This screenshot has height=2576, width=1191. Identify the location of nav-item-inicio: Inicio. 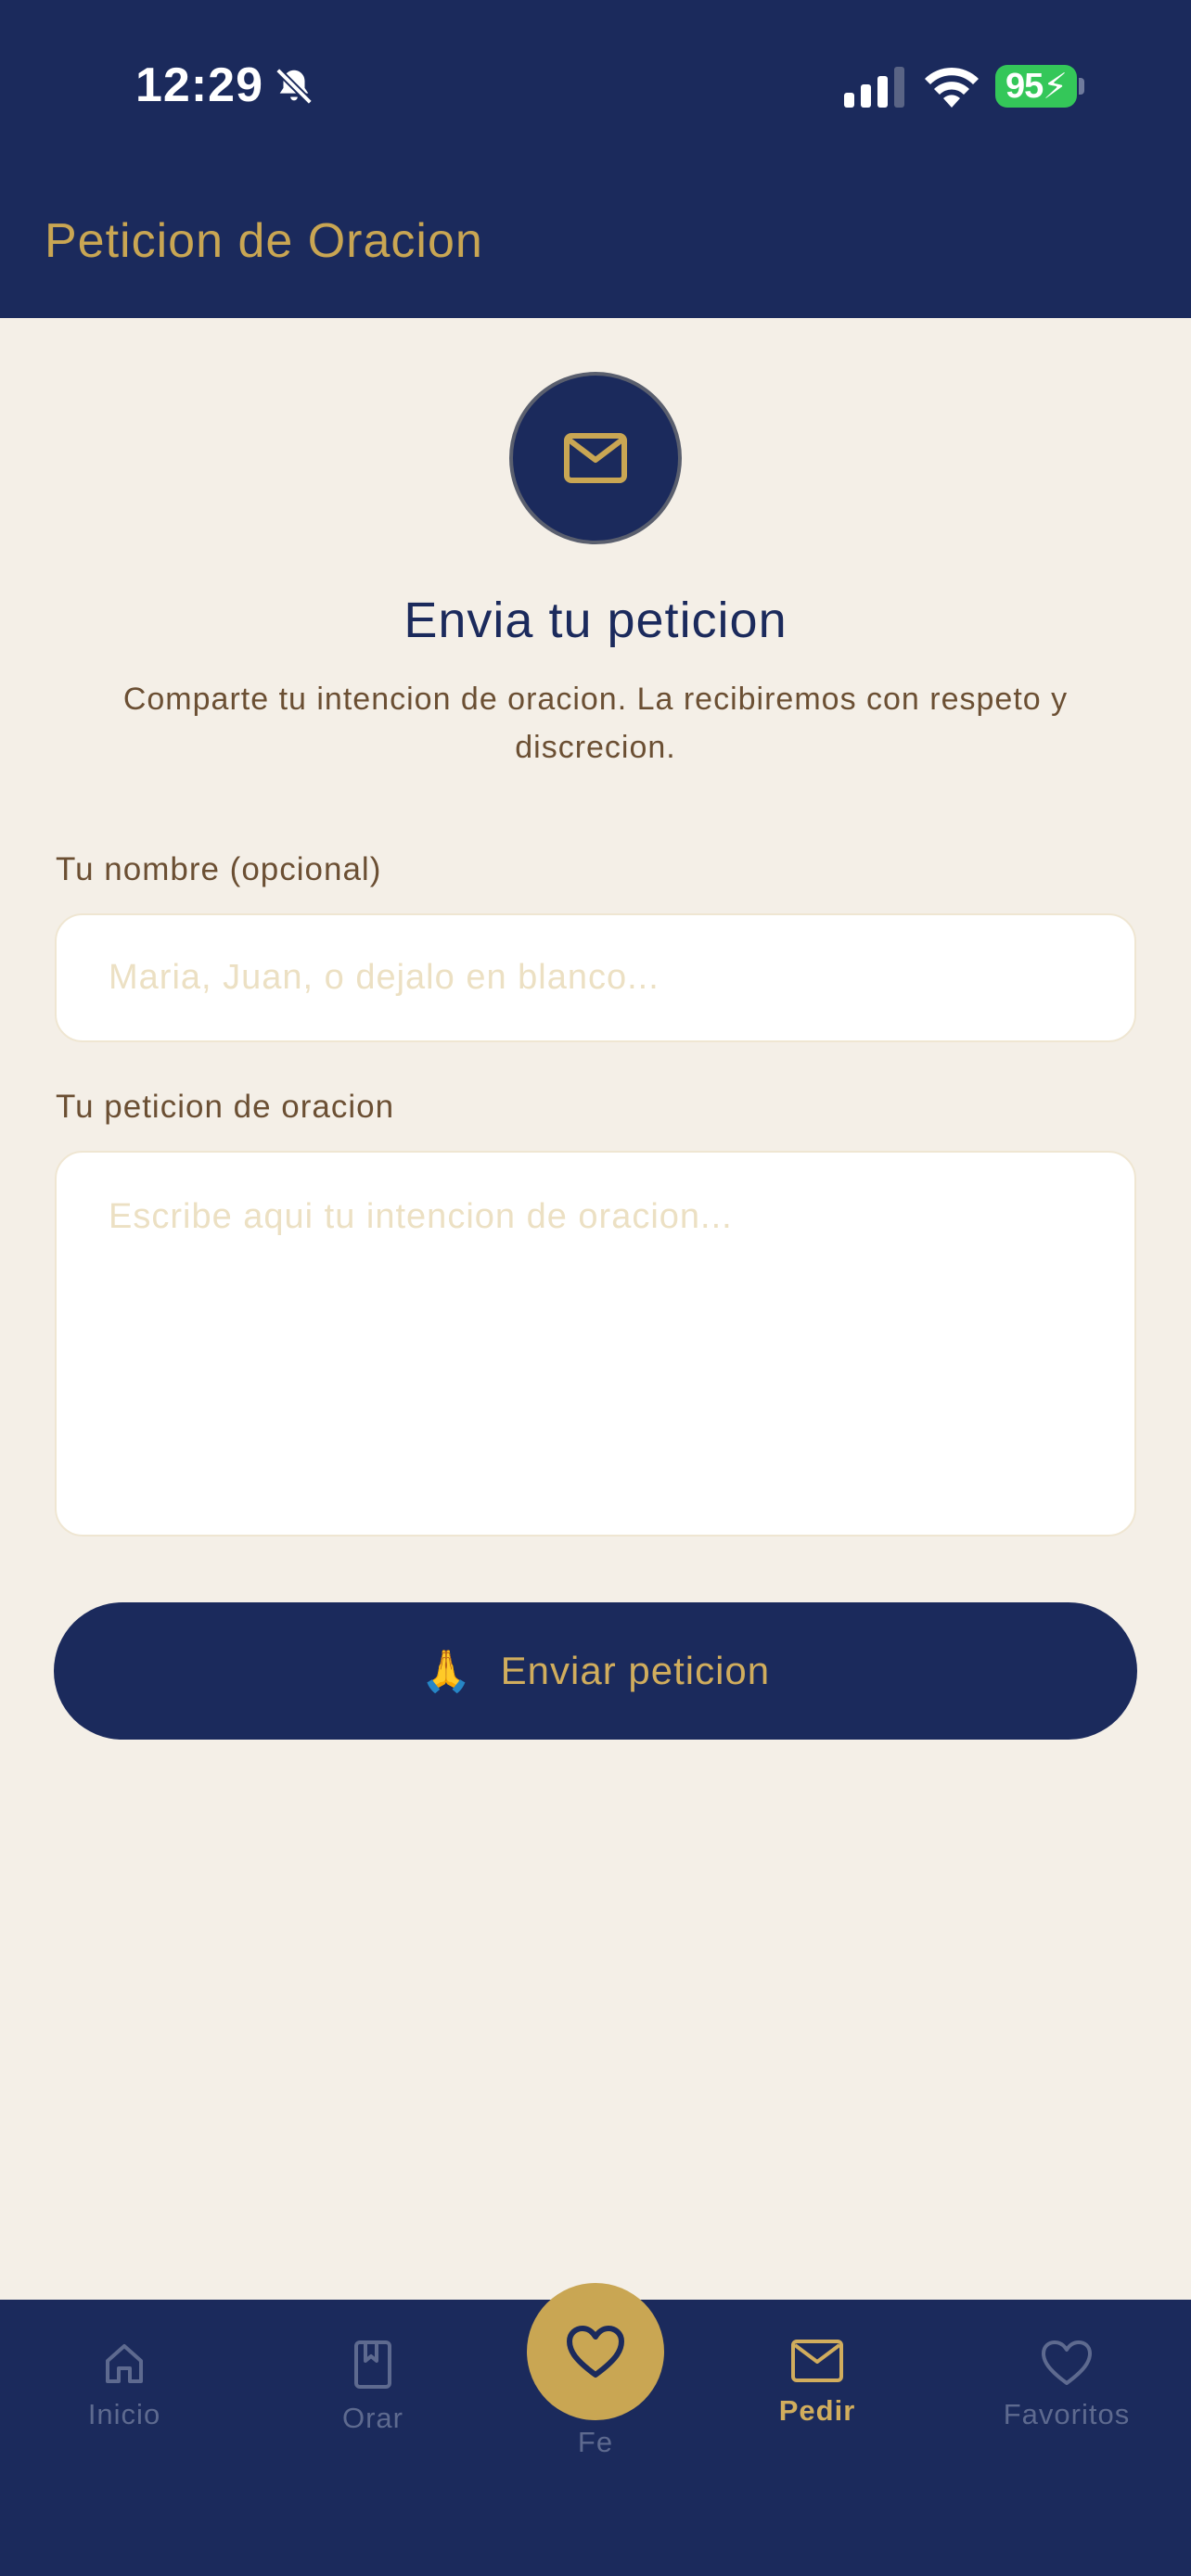
(124, 2385).